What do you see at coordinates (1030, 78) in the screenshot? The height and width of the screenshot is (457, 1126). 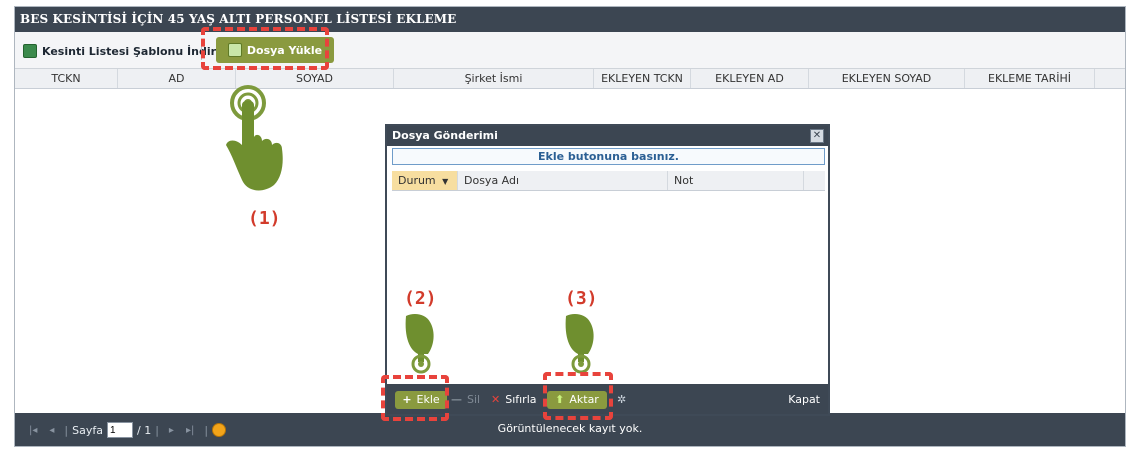 I see `column-added-date: EKLEME TARİHİ` at bounding box center [1030, 78].